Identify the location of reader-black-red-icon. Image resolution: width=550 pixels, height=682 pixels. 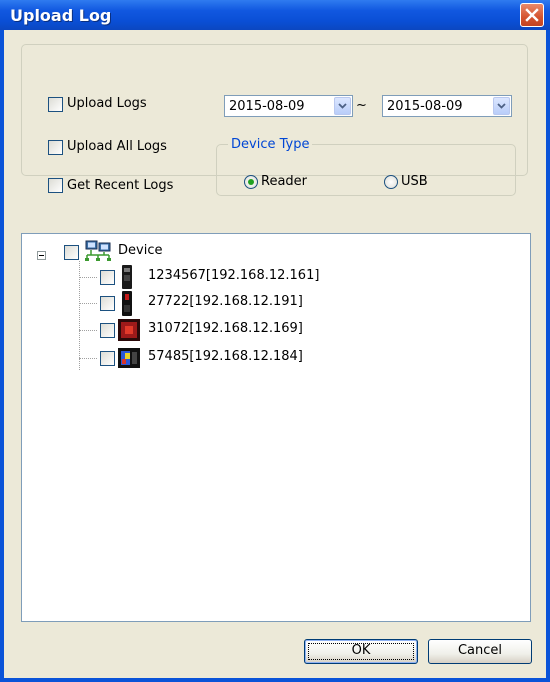
(127, 303).